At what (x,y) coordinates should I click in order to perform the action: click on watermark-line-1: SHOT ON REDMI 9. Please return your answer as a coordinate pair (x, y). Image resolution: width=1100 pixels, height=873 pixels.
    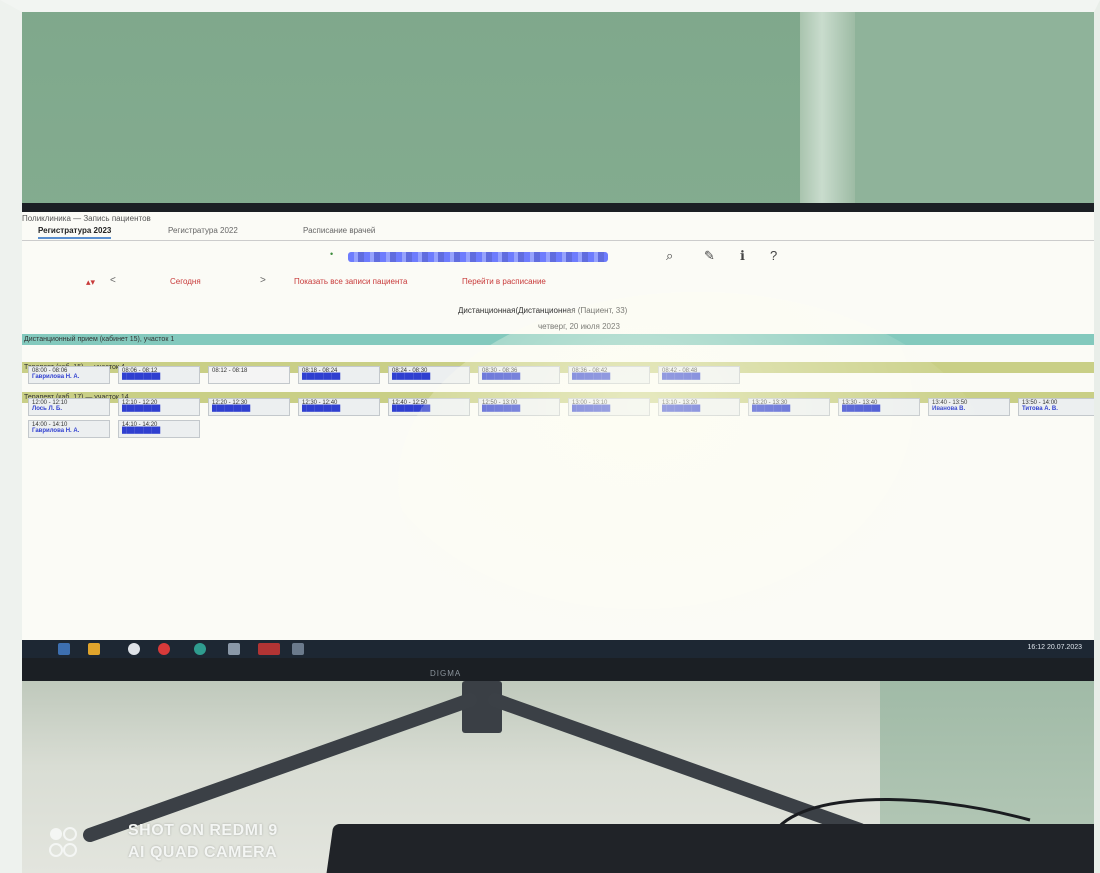
    Looking at the image, I should click on (203, 830).